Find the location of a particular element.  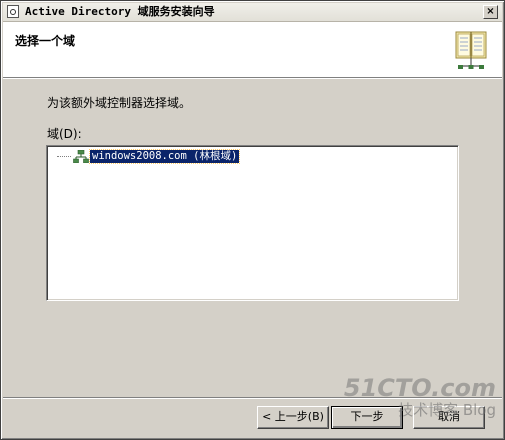

close-button: × is located at coordinates (490, 12).